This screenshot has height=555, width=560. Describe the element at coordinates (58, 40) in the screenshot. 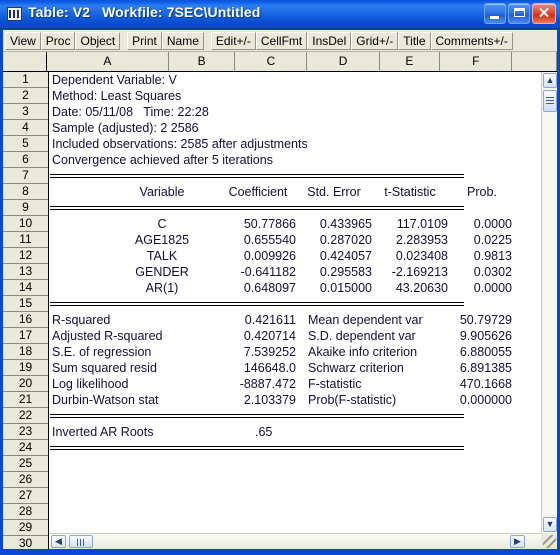

I see `toolbar-button-proc: Proc` at that location.